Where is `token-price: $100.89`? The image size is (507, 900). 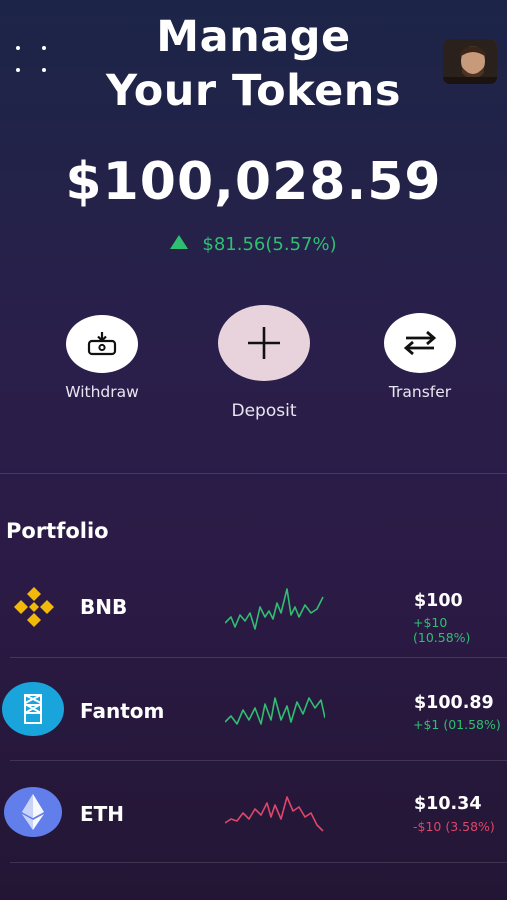 token-price: $100.89 is located at coordinates (454, 703).